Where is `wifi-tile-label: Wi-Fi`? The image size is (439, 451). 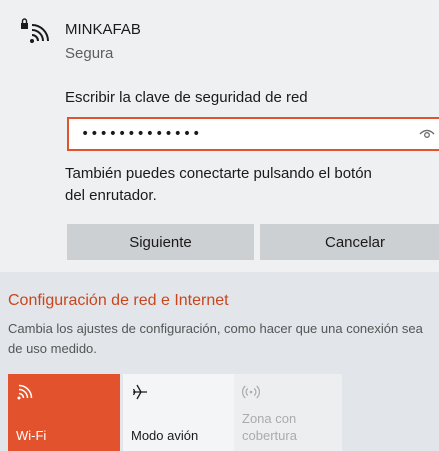
wifi-tile-label: Wi-Fi is located at coordinates (31, 435).